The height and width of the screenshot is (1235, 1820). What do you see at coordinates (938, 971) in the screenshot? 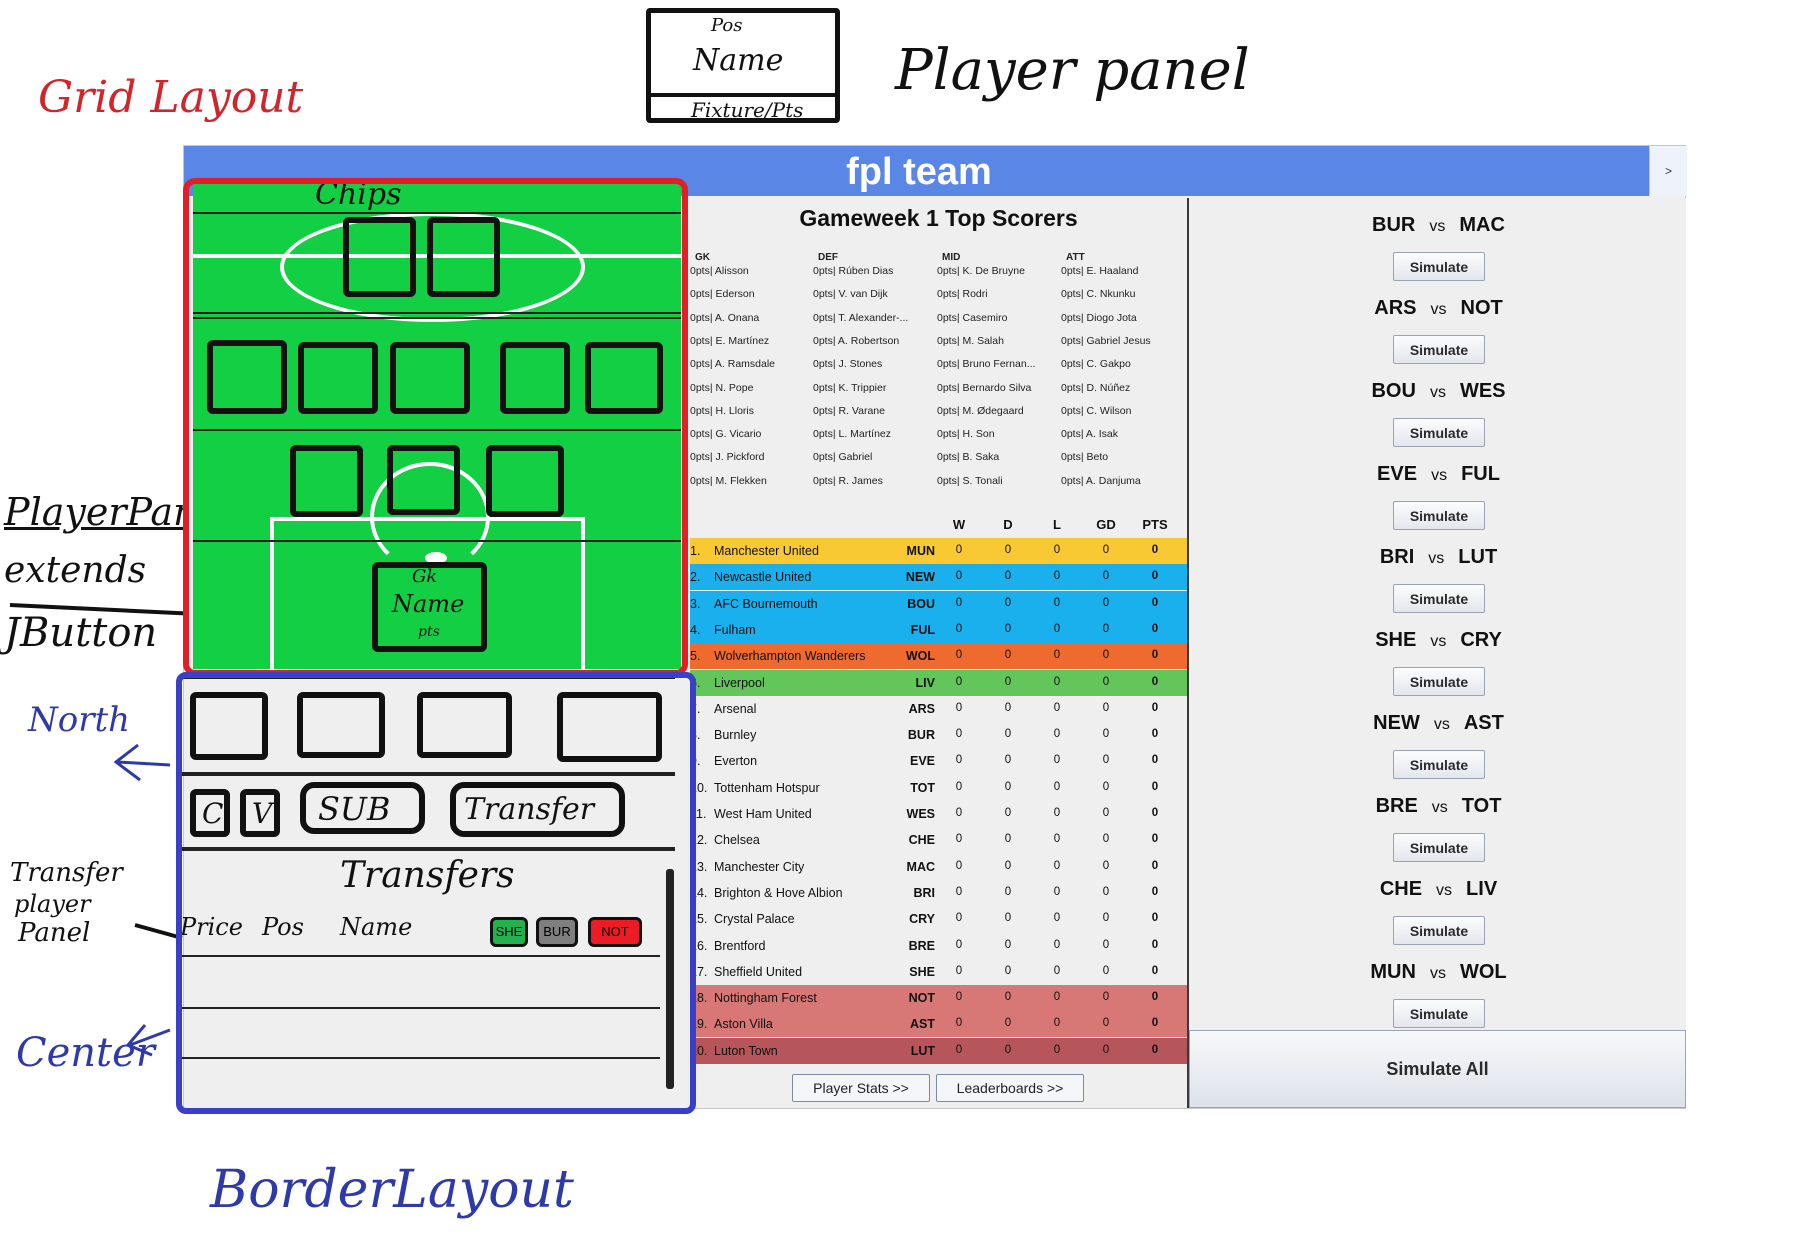
I see `table-row: 17. Sheffield United SHE 0 0 0 0 0` at bounding box center [938, 971].